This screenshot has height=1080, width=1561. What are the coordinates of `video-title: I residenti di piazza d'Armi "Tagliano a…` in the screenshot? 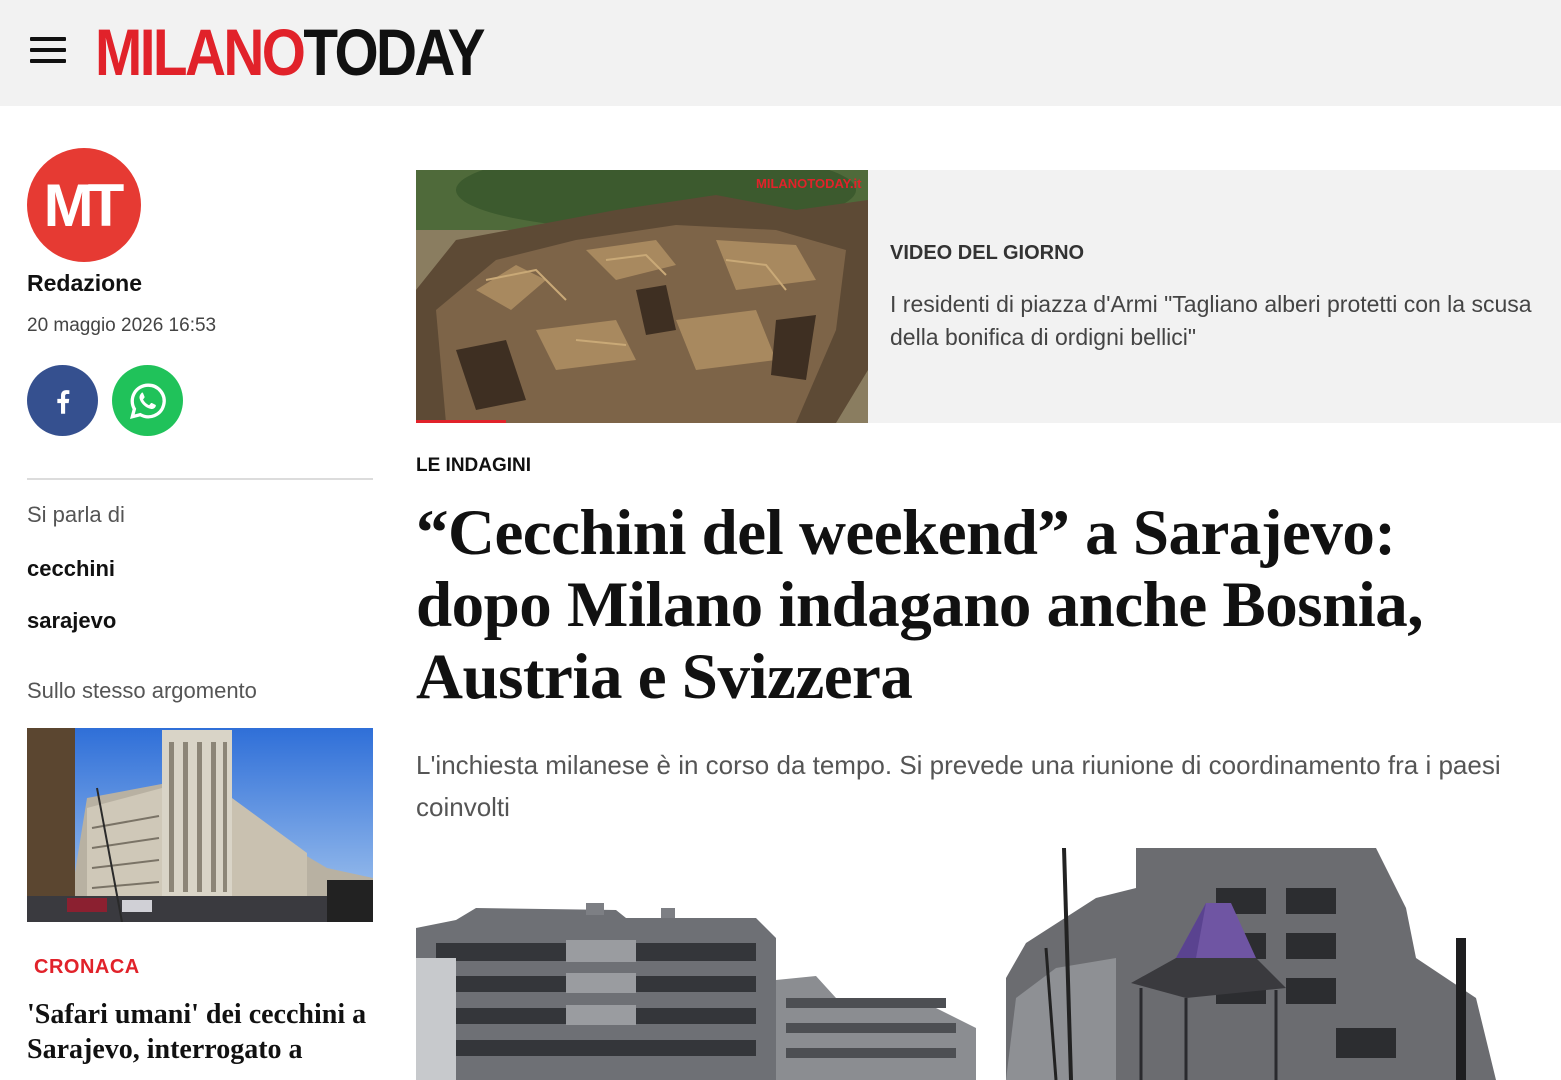 It's located at (1215, 321).